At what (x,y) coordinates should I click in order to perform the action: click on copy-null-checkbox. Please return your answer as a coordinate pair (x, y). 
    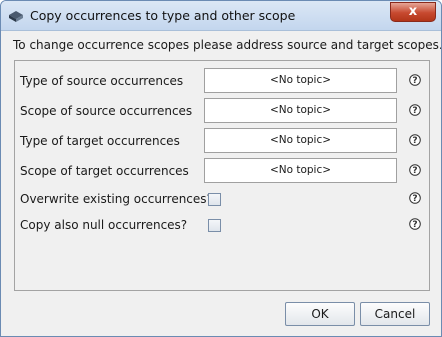
    Looking at the image, I should click on (214, 225).